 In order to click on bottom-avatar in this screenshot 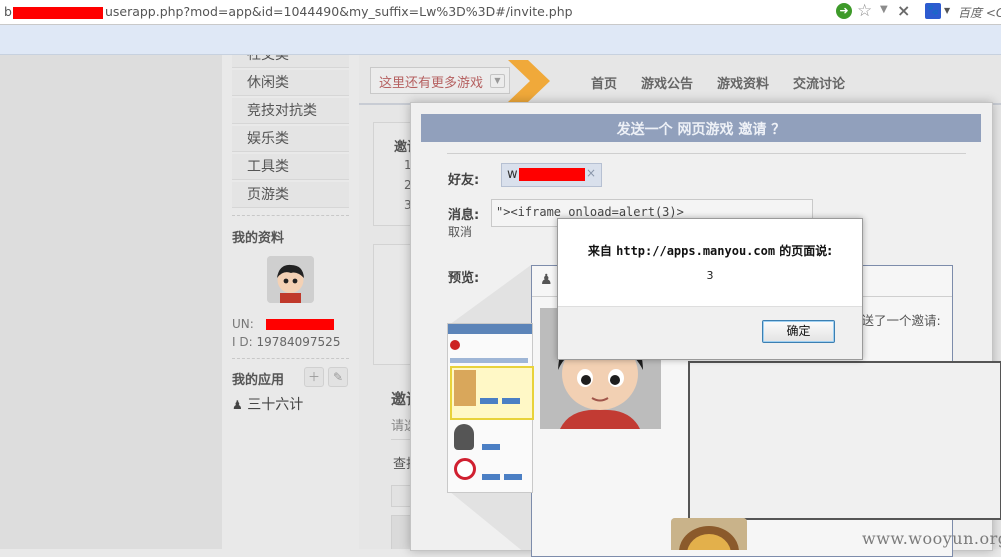, I will do `click(709, 534)`.